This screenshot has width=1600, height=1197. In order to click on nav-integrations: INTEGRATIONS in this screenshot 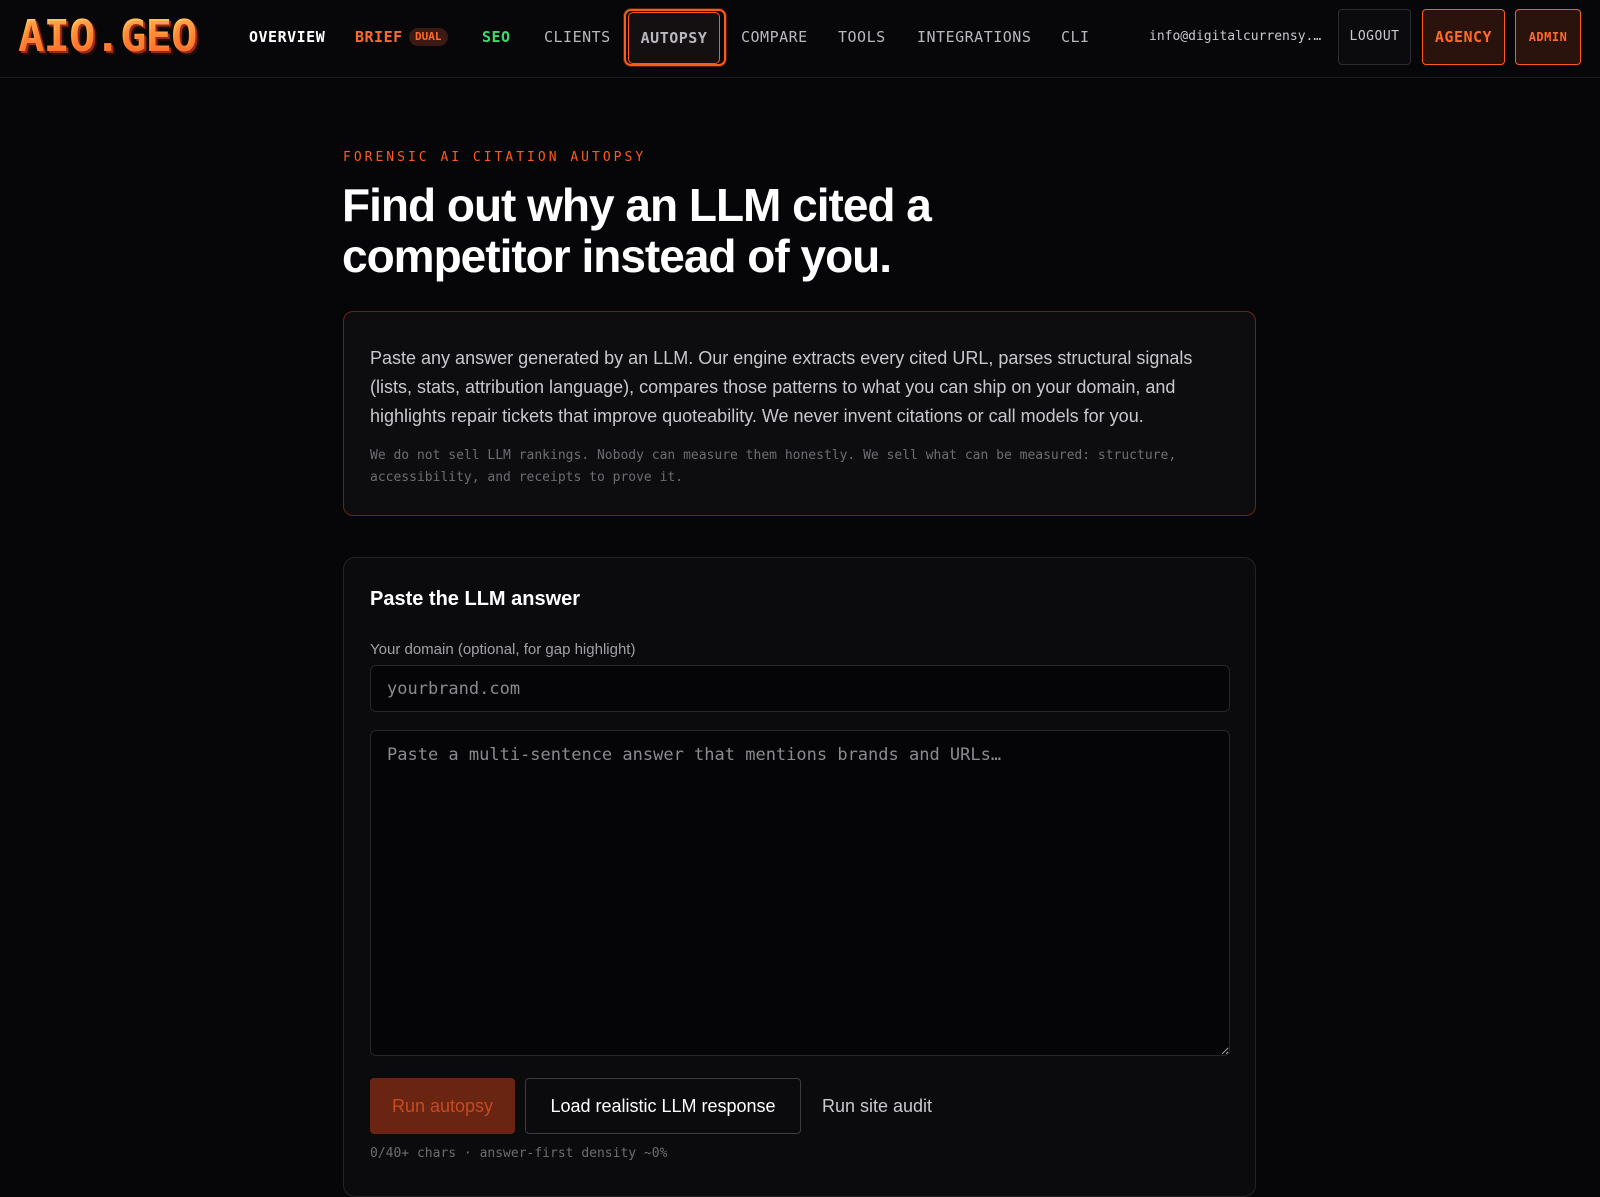, I will do `click(974, 37)`.